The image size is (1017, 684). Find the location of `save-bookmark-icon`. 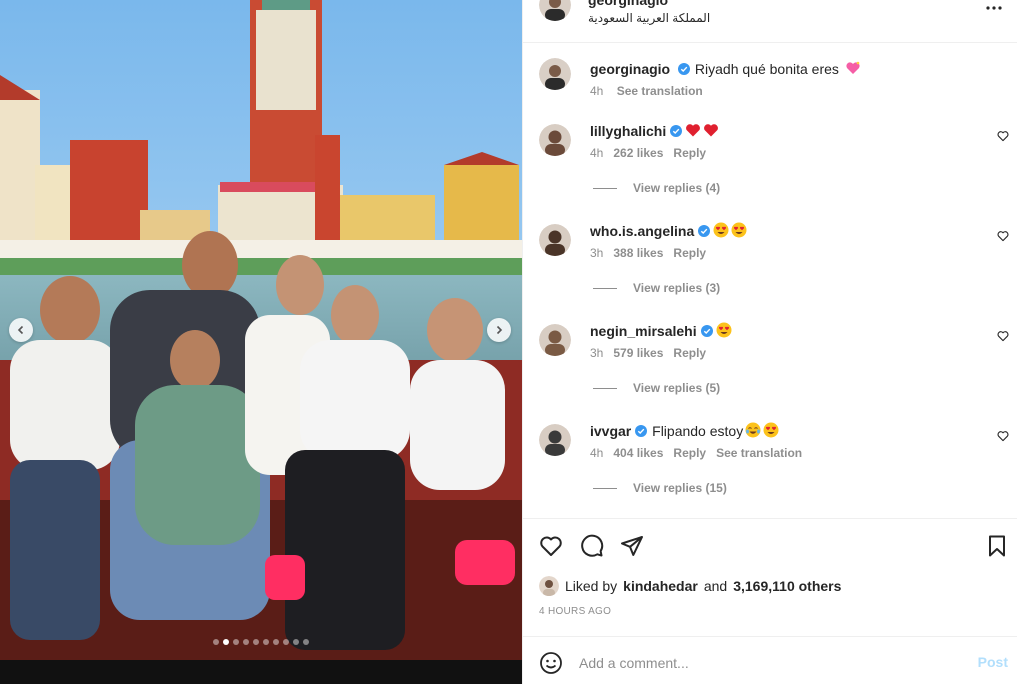

save-bookmark-icon is located at coordinates (997, 546).